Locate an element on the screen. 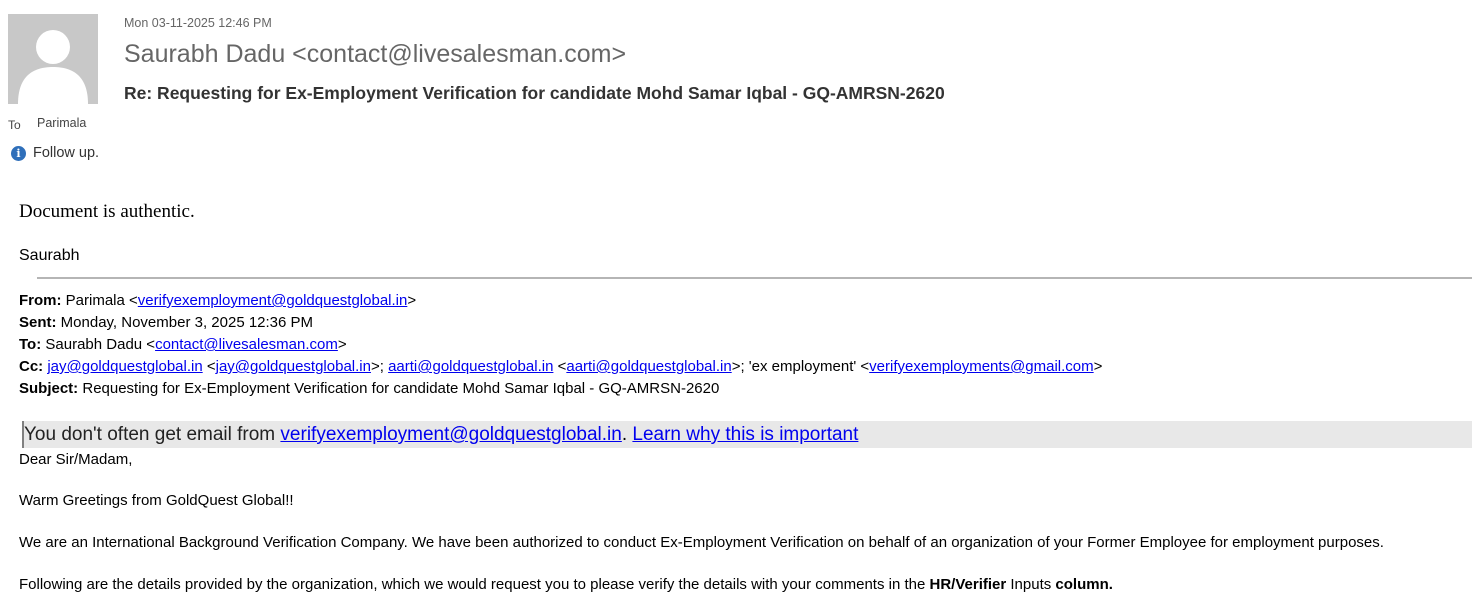  message-divider is located at coordinates (754, 278).